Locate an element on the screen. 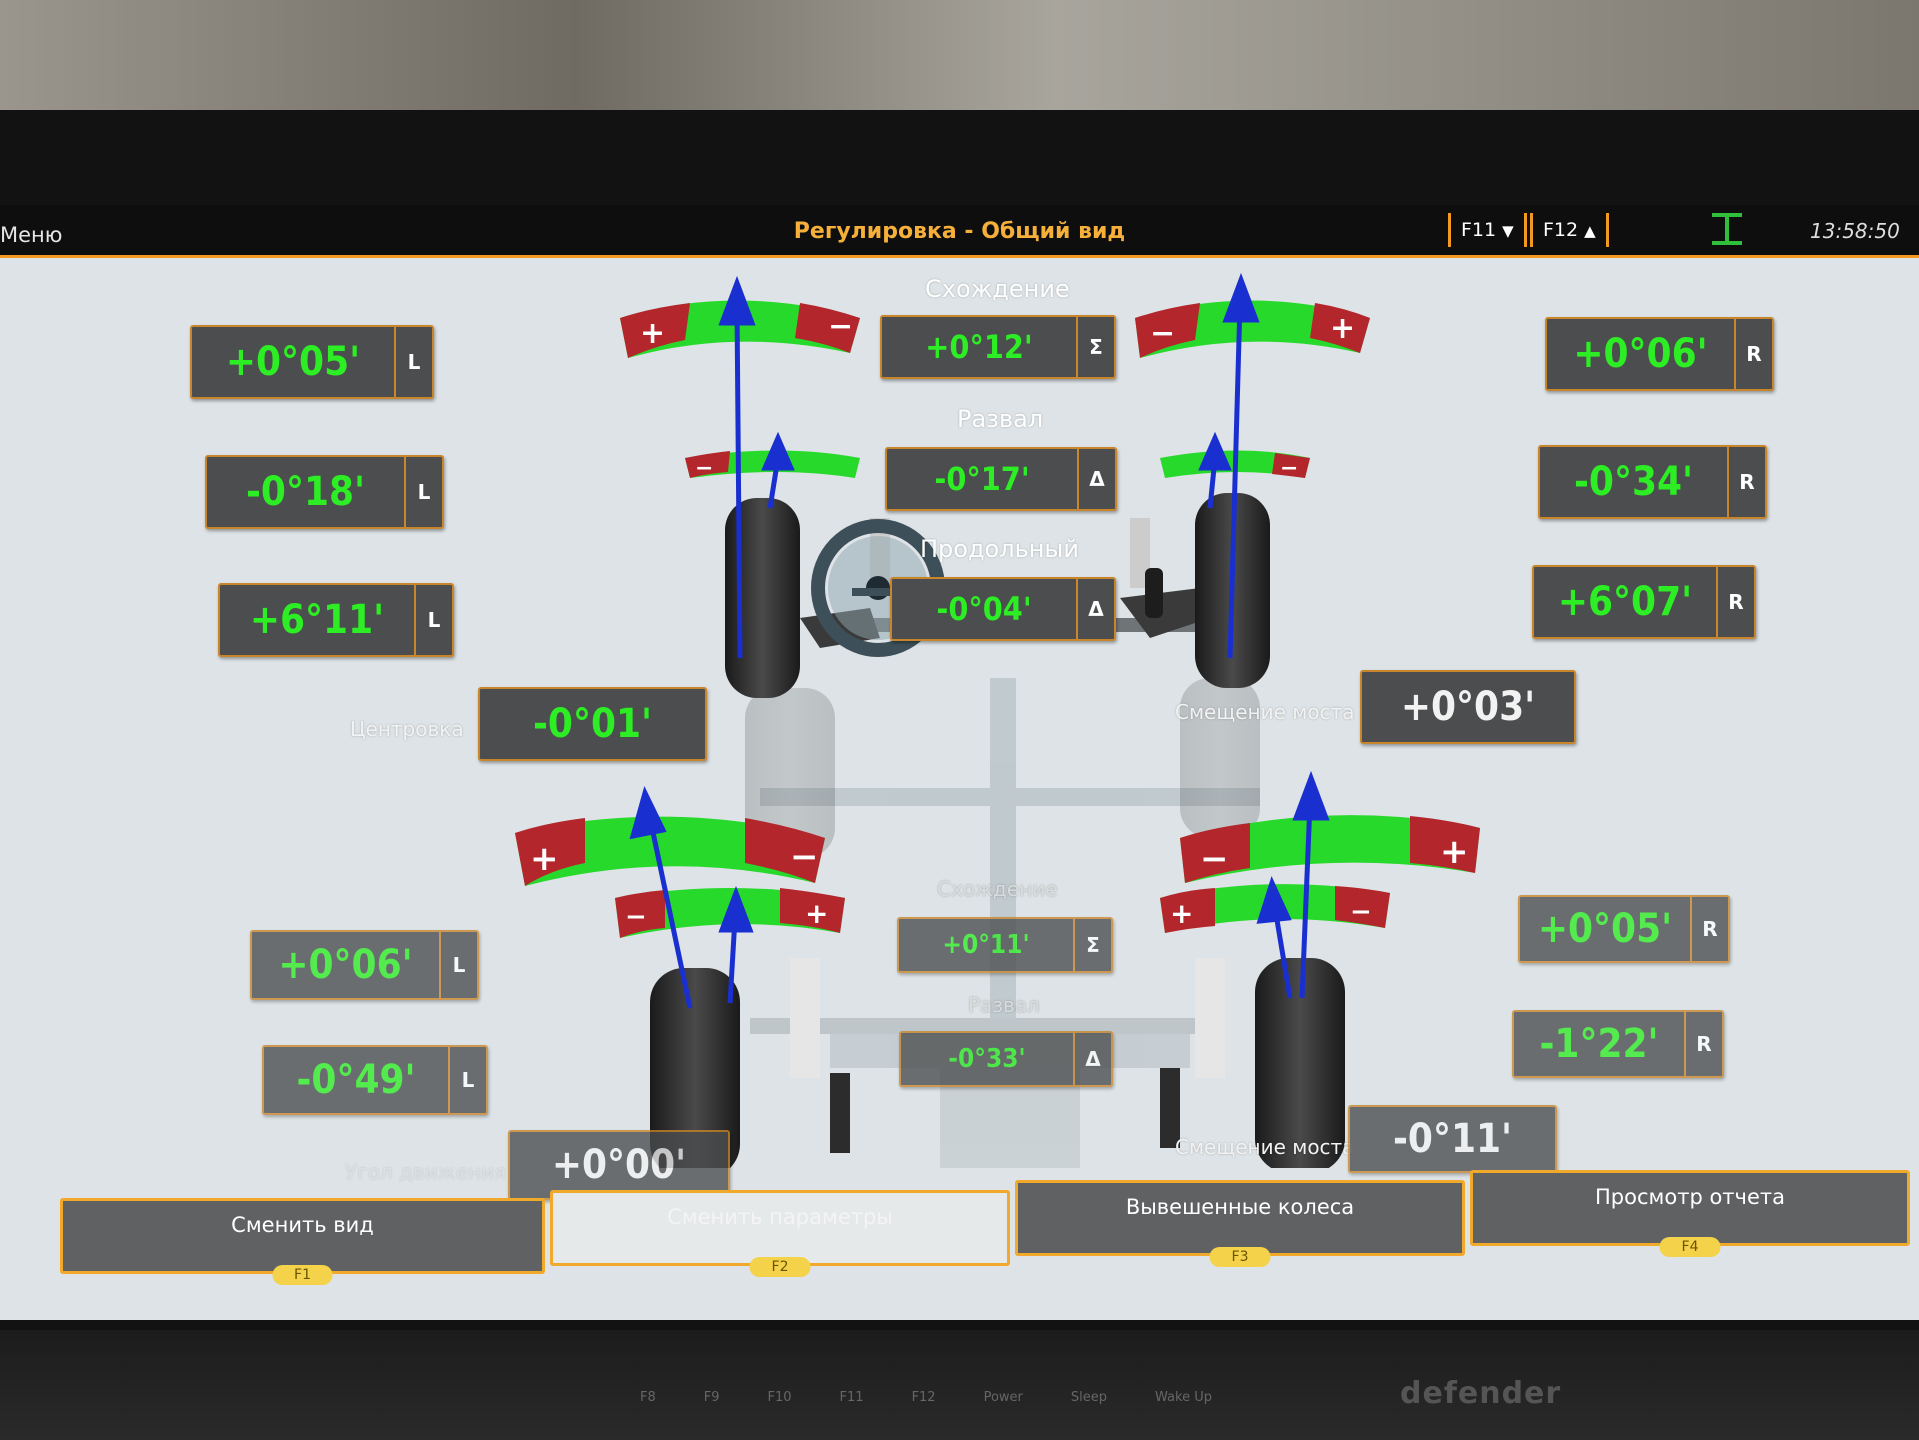 The width and height of the screenshot is (1919, 1440). lifted-wheels-label: Вывешенные колеса is located at coordinates (1240, 1207).